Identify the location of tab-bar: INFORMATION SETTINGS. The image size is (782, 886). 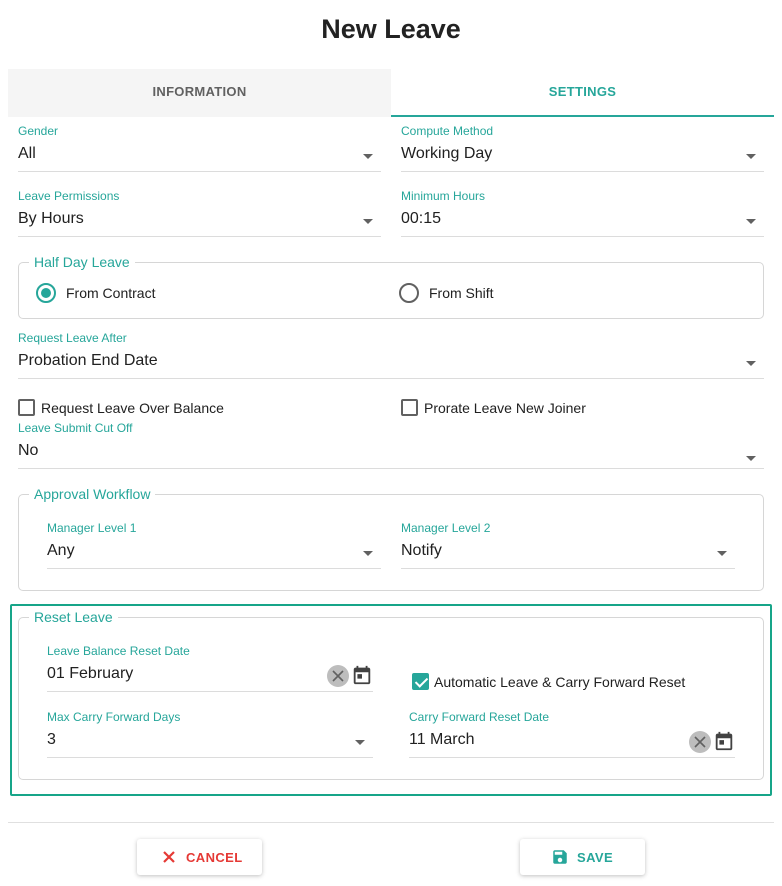
(391, 93).